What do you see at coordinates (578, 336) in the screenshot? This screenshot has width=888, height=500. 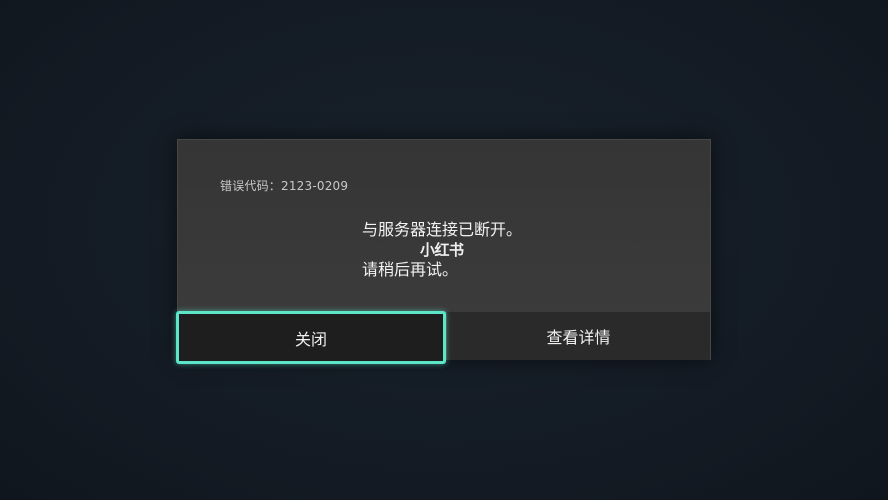 I see `view-details-button: 查看详情` at bounding box center [578, 336].